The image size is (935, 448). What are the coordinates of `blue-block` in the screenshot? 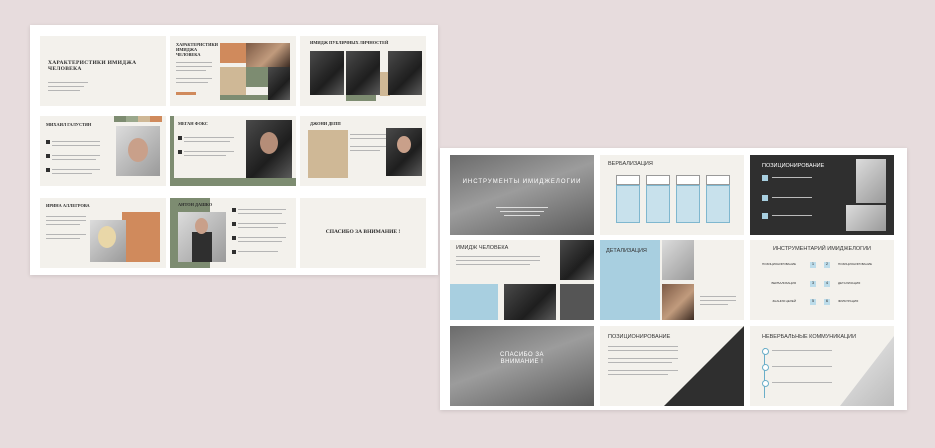 It's located at (474, 302).